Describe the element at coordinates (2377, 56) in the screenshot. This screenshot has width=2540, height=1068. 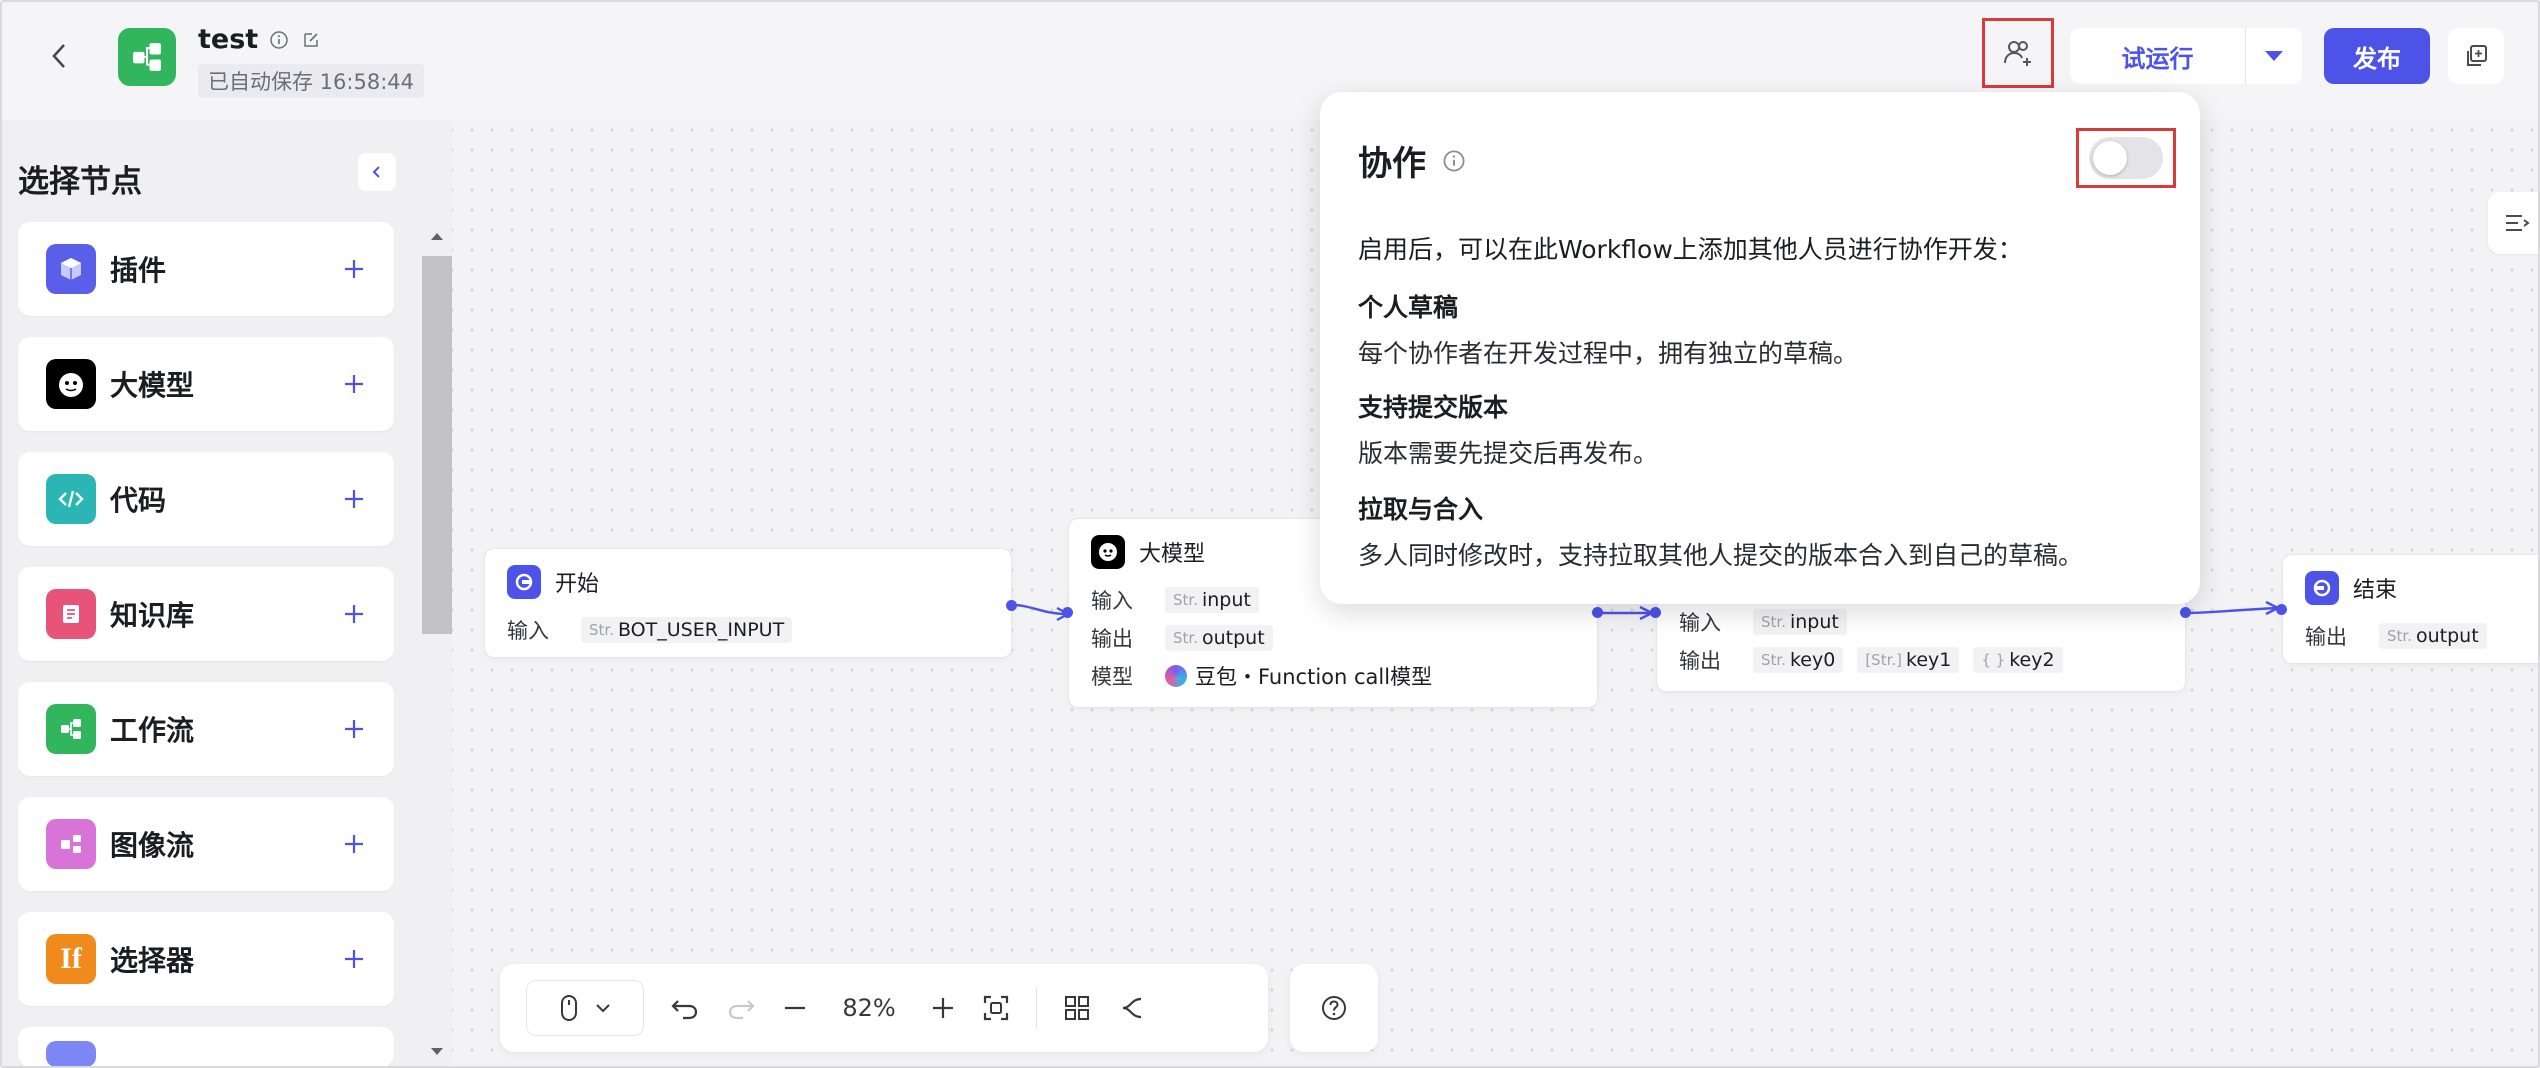
I see `publish-button: 发布` at that location.